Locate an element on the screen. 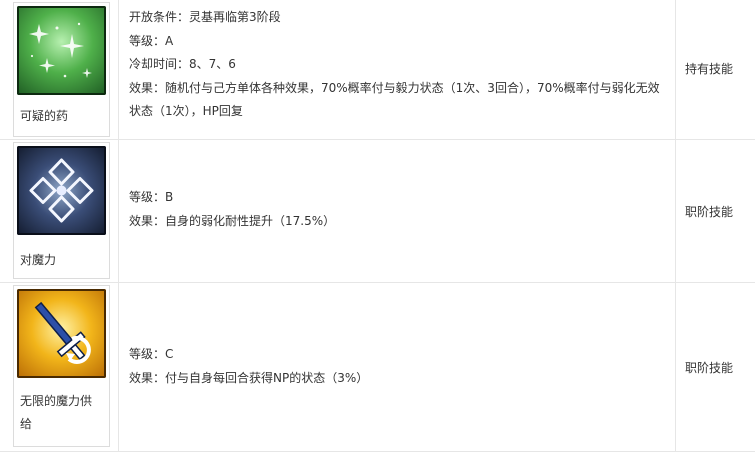 The image size is (755, 455). skill-icon-cell: 对魔力 is located at coordinates (59, 211).